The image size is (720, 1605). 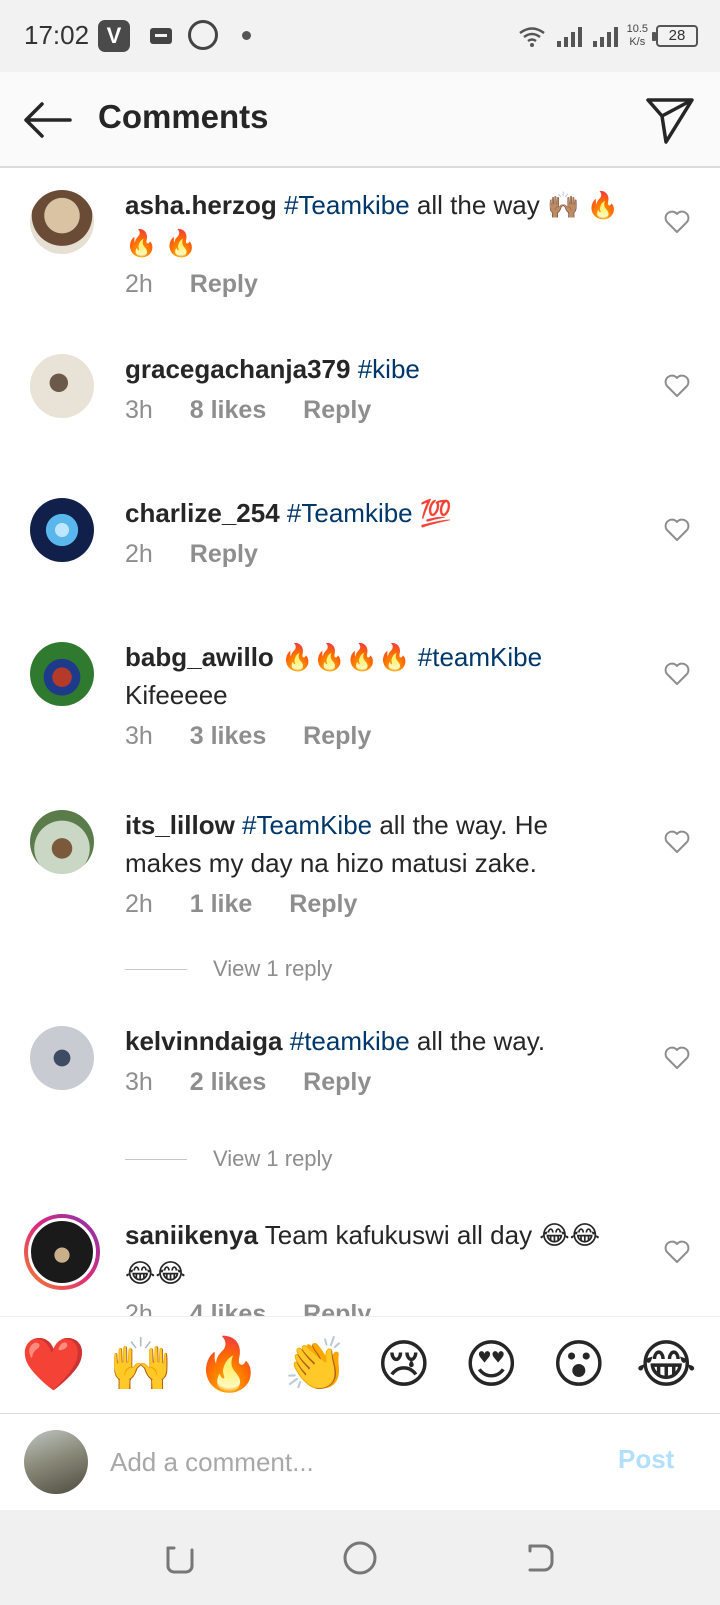 What do you see at coordinates (180, 1558) in the screenshot?
I see `recent-apps-icon` at bounding box center [180, 1558].